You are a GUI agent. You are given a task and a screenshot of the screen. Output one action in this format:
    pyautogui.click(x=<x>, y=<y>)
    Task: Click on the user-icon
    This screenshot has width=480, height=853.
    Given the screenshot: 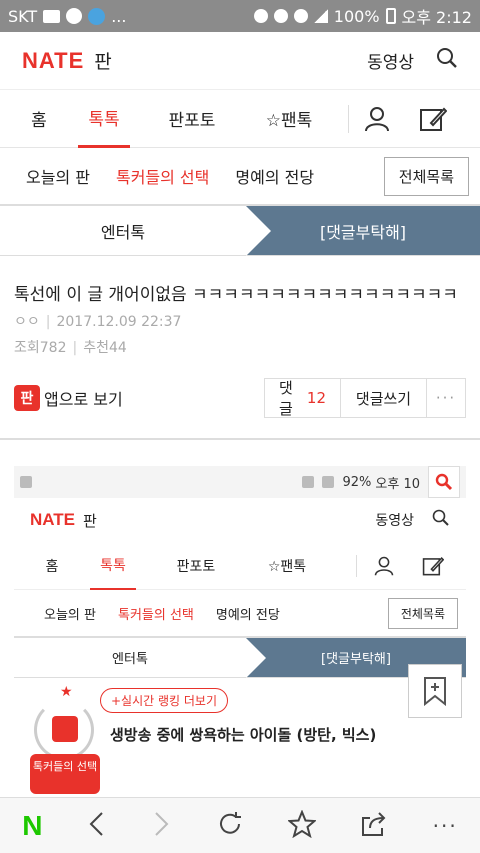 What is the action you would take?
    pyautogui.click(x=377, y=119)
    